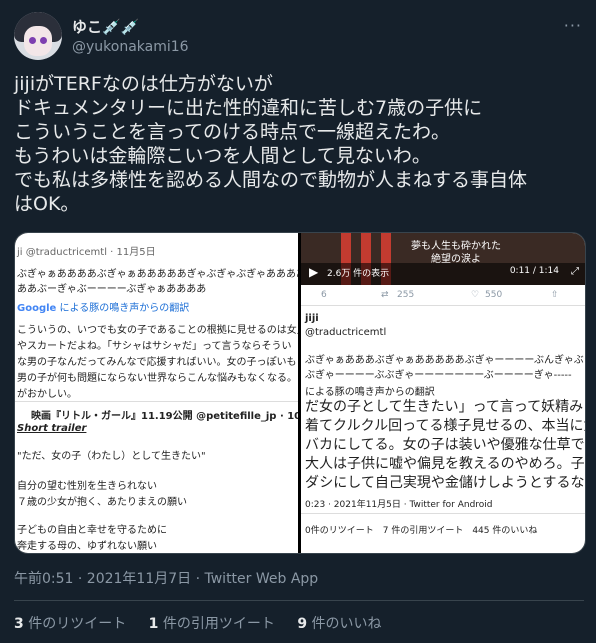 The width and height of the screenshot is (596, 643). Describe the element at coordinates (494, 295) in the screenshot. I see `like-count: 550` at that location.